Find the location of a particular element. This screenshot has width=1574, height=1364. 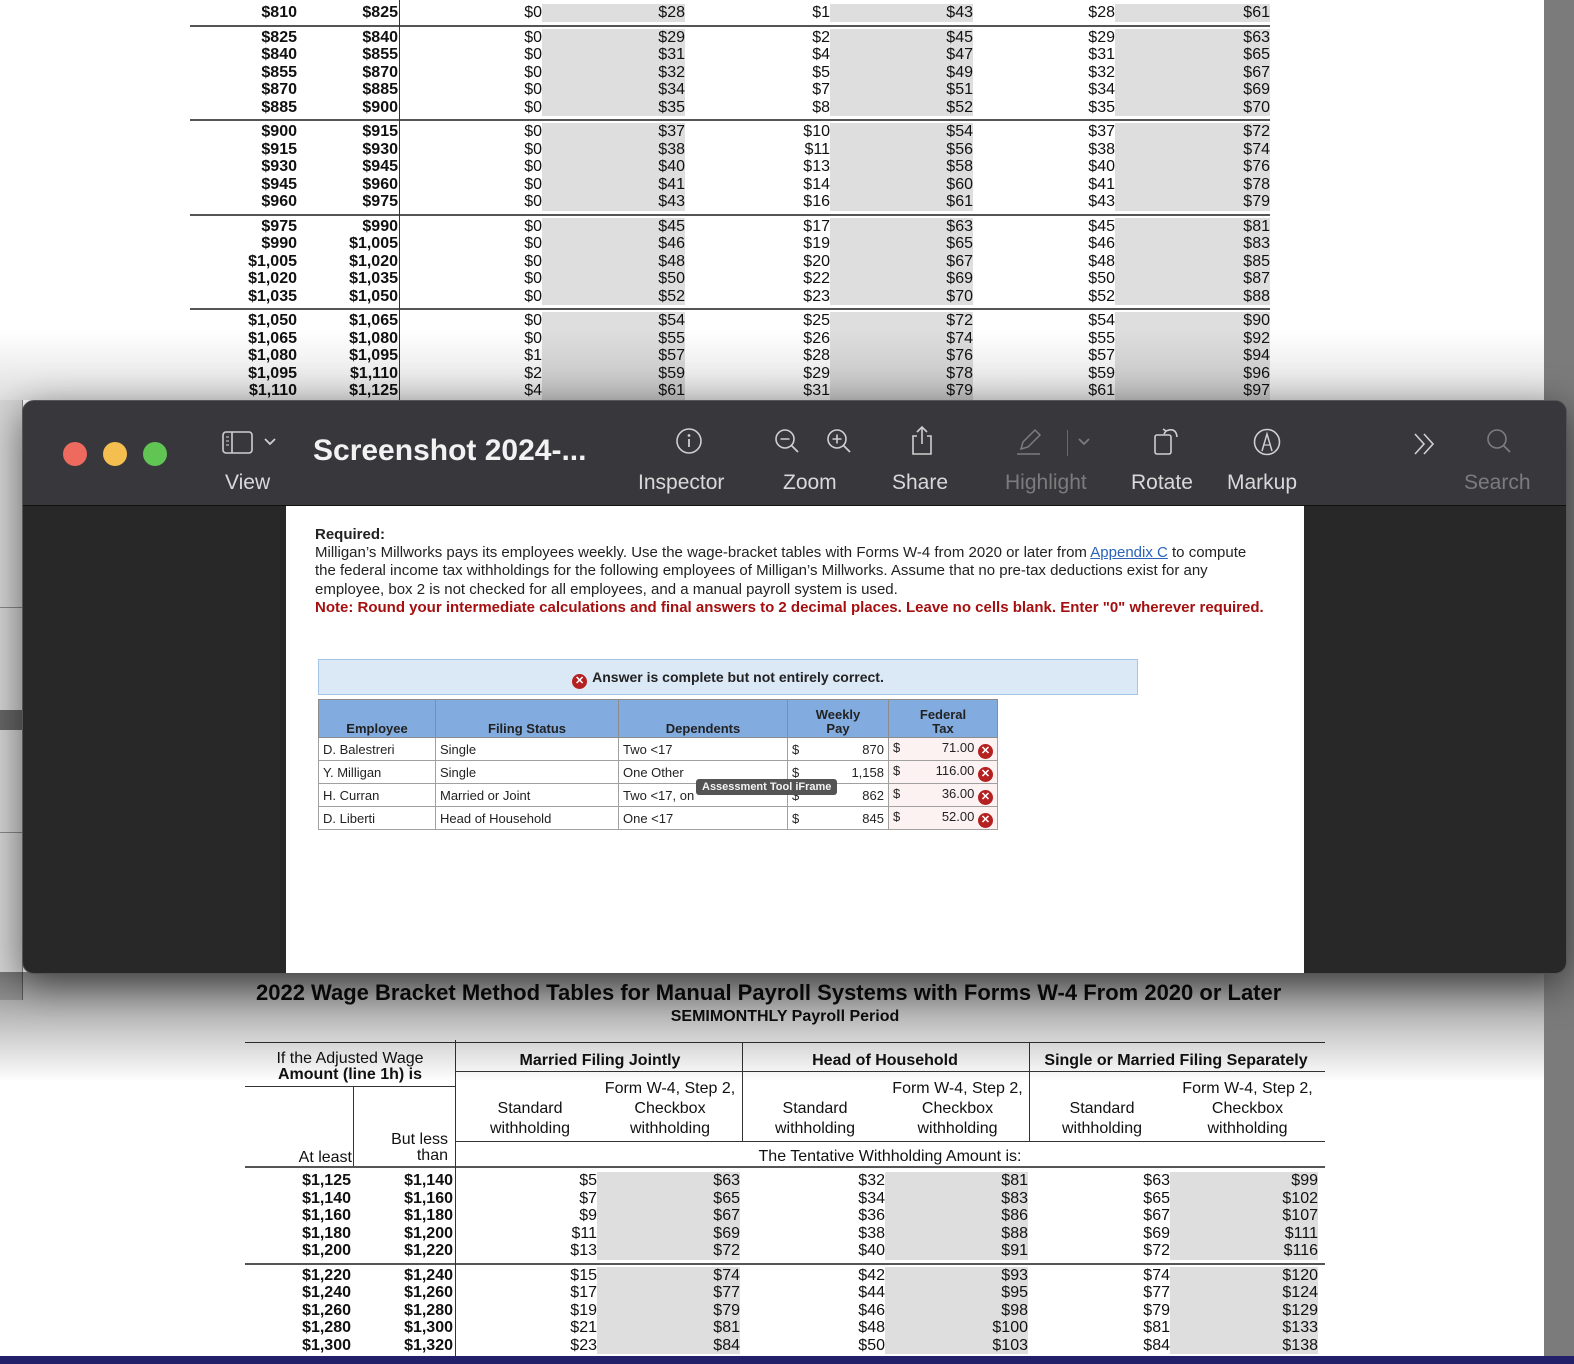

wage-table-cell: $810 is located at coordinates (279, 12).